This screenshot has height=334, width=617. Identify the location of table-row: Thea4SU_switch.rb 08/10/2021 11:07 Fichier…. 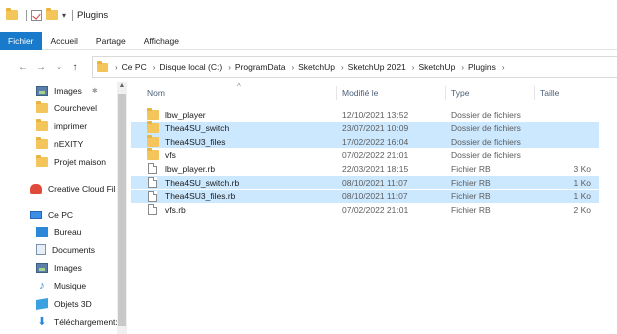
(365, 182).